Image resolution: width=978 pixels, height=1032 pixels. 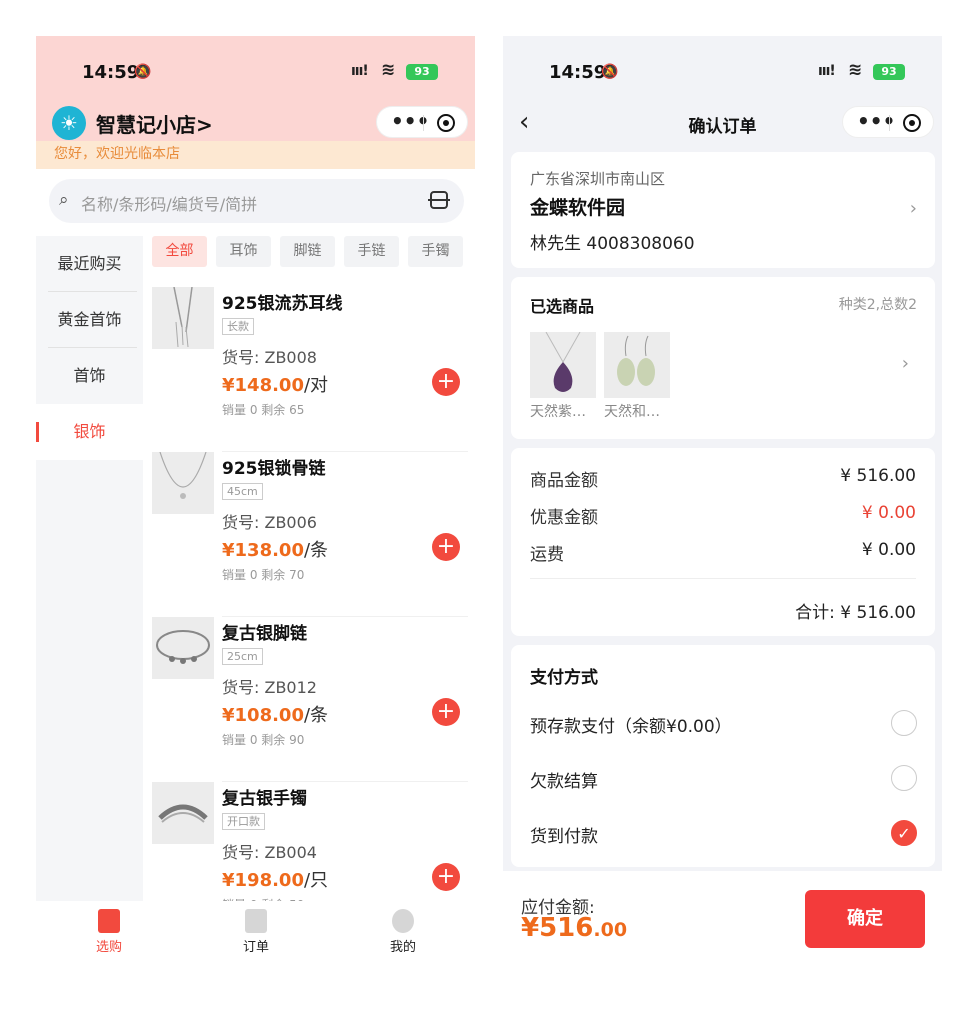 What do you see at coordinates (169, 204) in the screenshot?
I see `search-placeholder: 名称/条形码/编货号/简拼` at bounding box center [169, 204].